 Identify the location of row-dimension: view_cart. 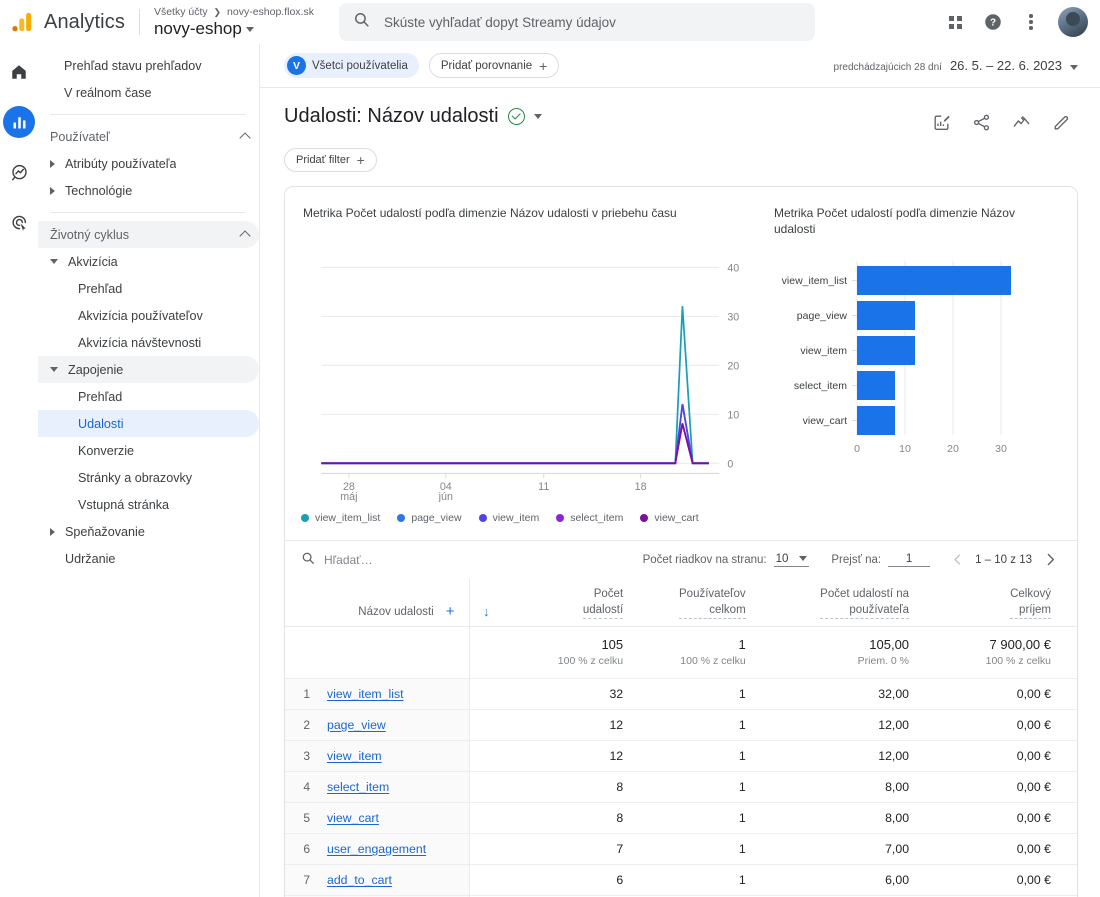
(394, 818).